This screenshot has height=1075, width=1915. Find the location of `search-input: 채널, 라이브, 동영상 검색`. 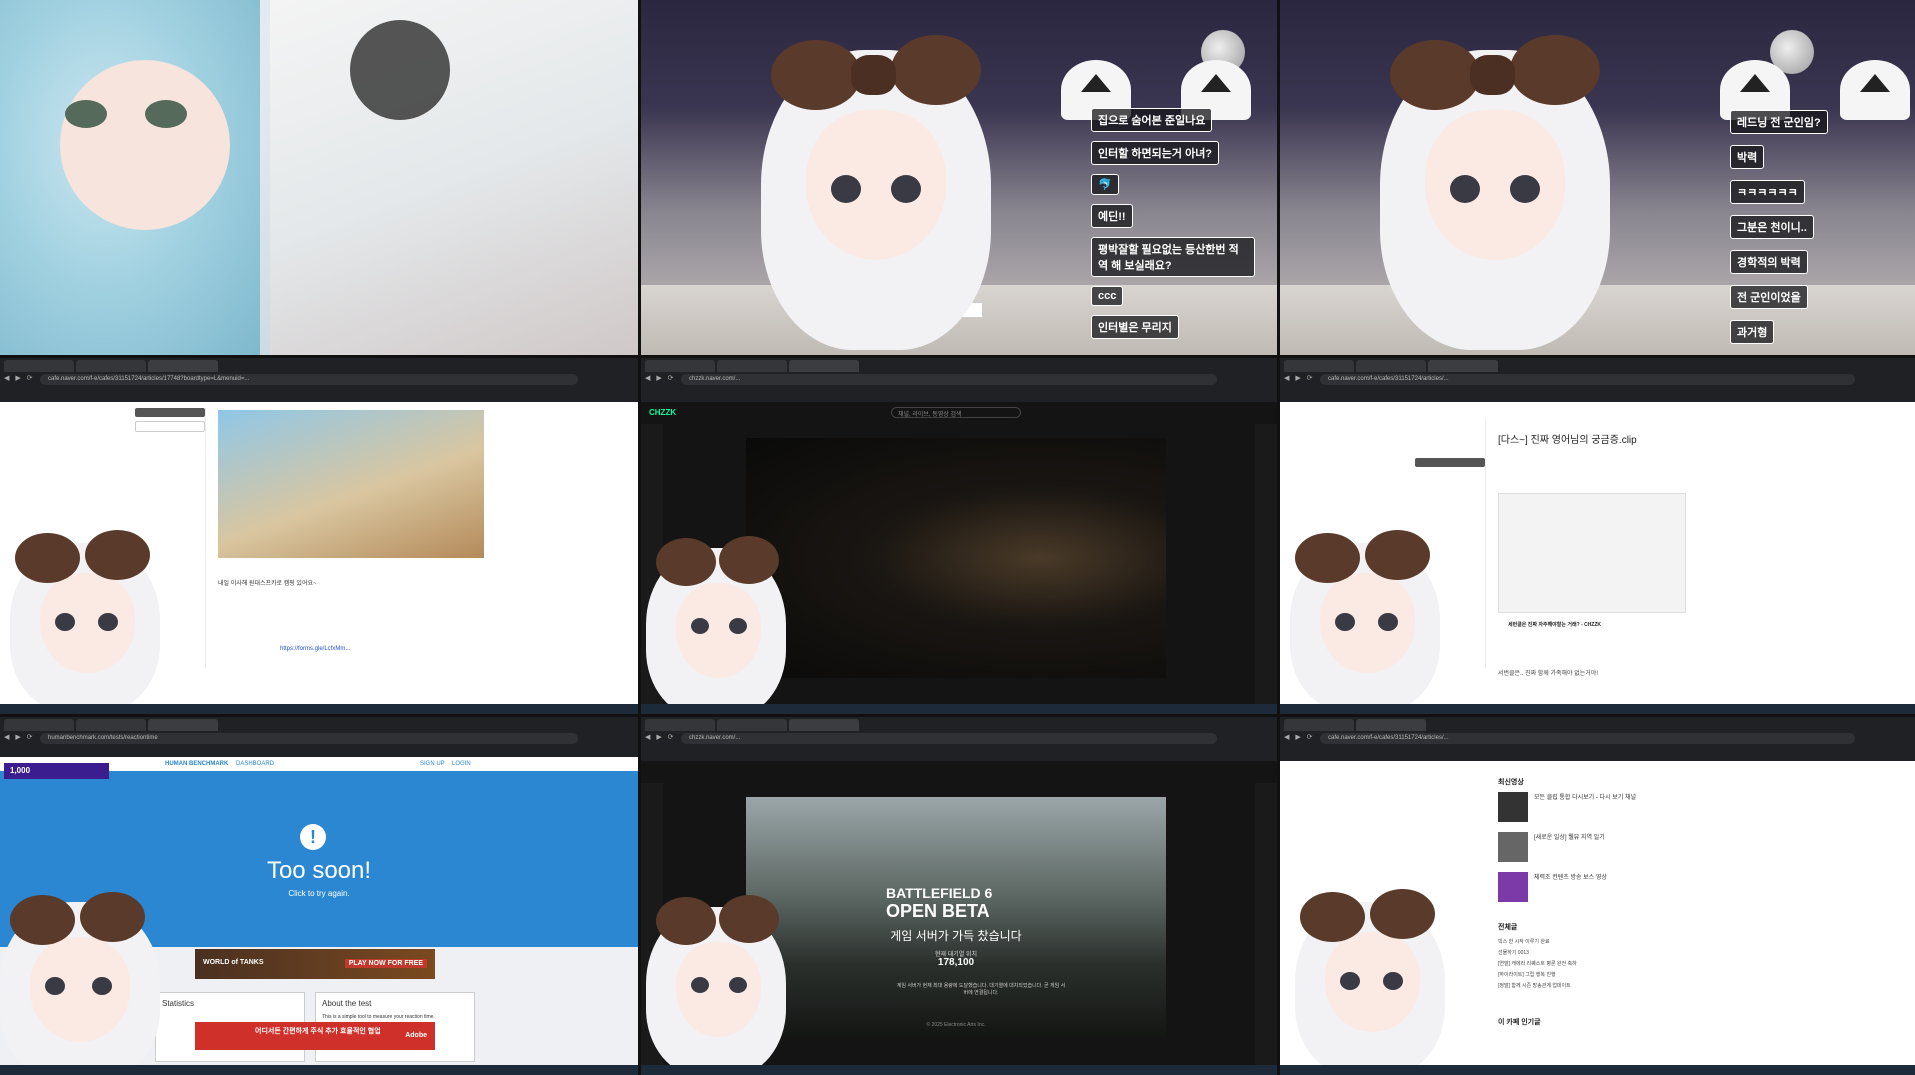

search-input: 채널, 라이브, 동영상 검색 is located at coordinates (956, 412).